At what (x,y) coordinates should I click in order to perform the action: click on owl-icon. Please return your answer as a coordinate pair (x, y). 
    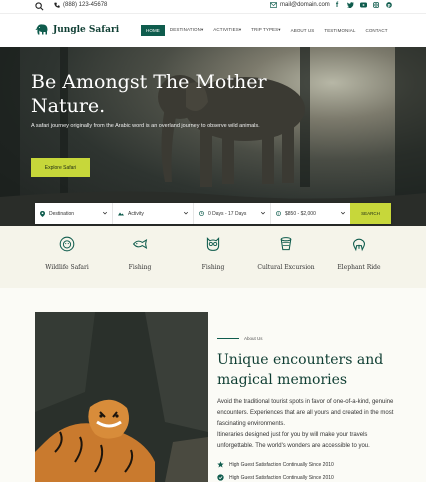
    Looking at the image, I should click on (213, 244).